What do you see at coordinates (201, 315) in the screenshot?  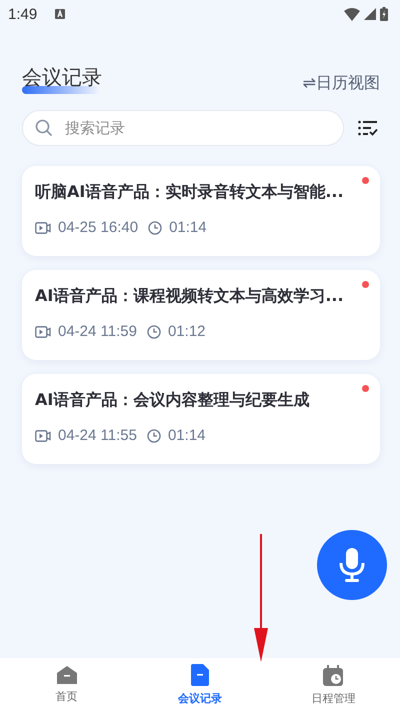 I see `record-card: AI语音产品：课程视频转文本与高效学习... 04-24 11:59 01:12` at bounding box center [201, 315].